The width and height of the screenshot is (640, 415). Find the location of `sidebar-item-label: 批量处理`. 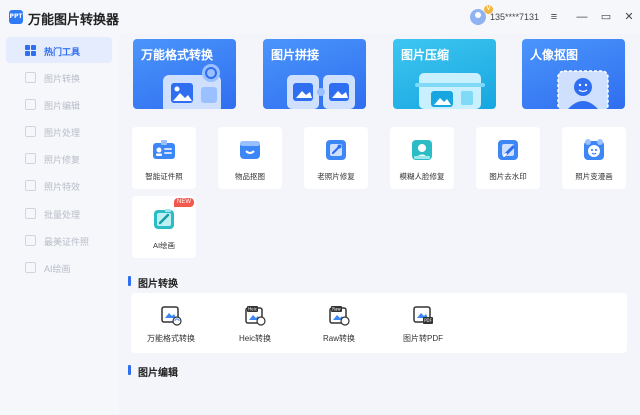

sidebar-item-label: 批量处理 is located at coordinates (62, 215).